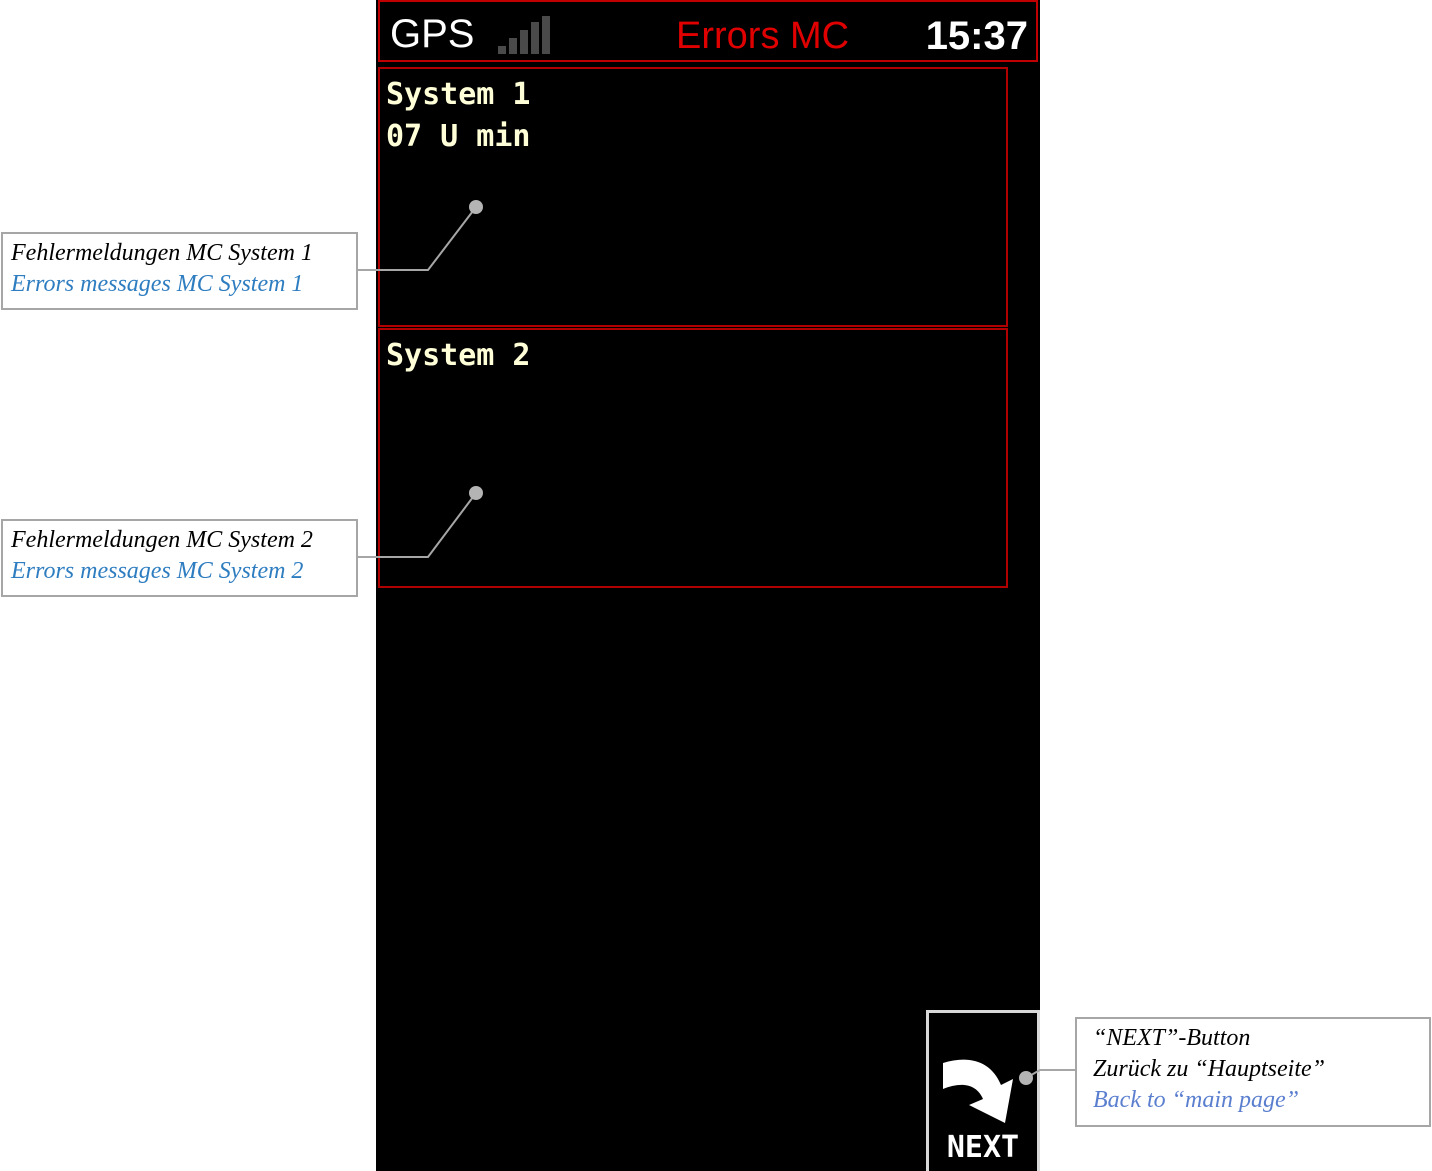 The height and width of the screenshot is (1171, 1432). What do you see at coordinates (1209, 1069) in the screenshot?
I see `callout-de-text: Zurück zu “Hauptseite”` at bounding box center [1209, 1069].